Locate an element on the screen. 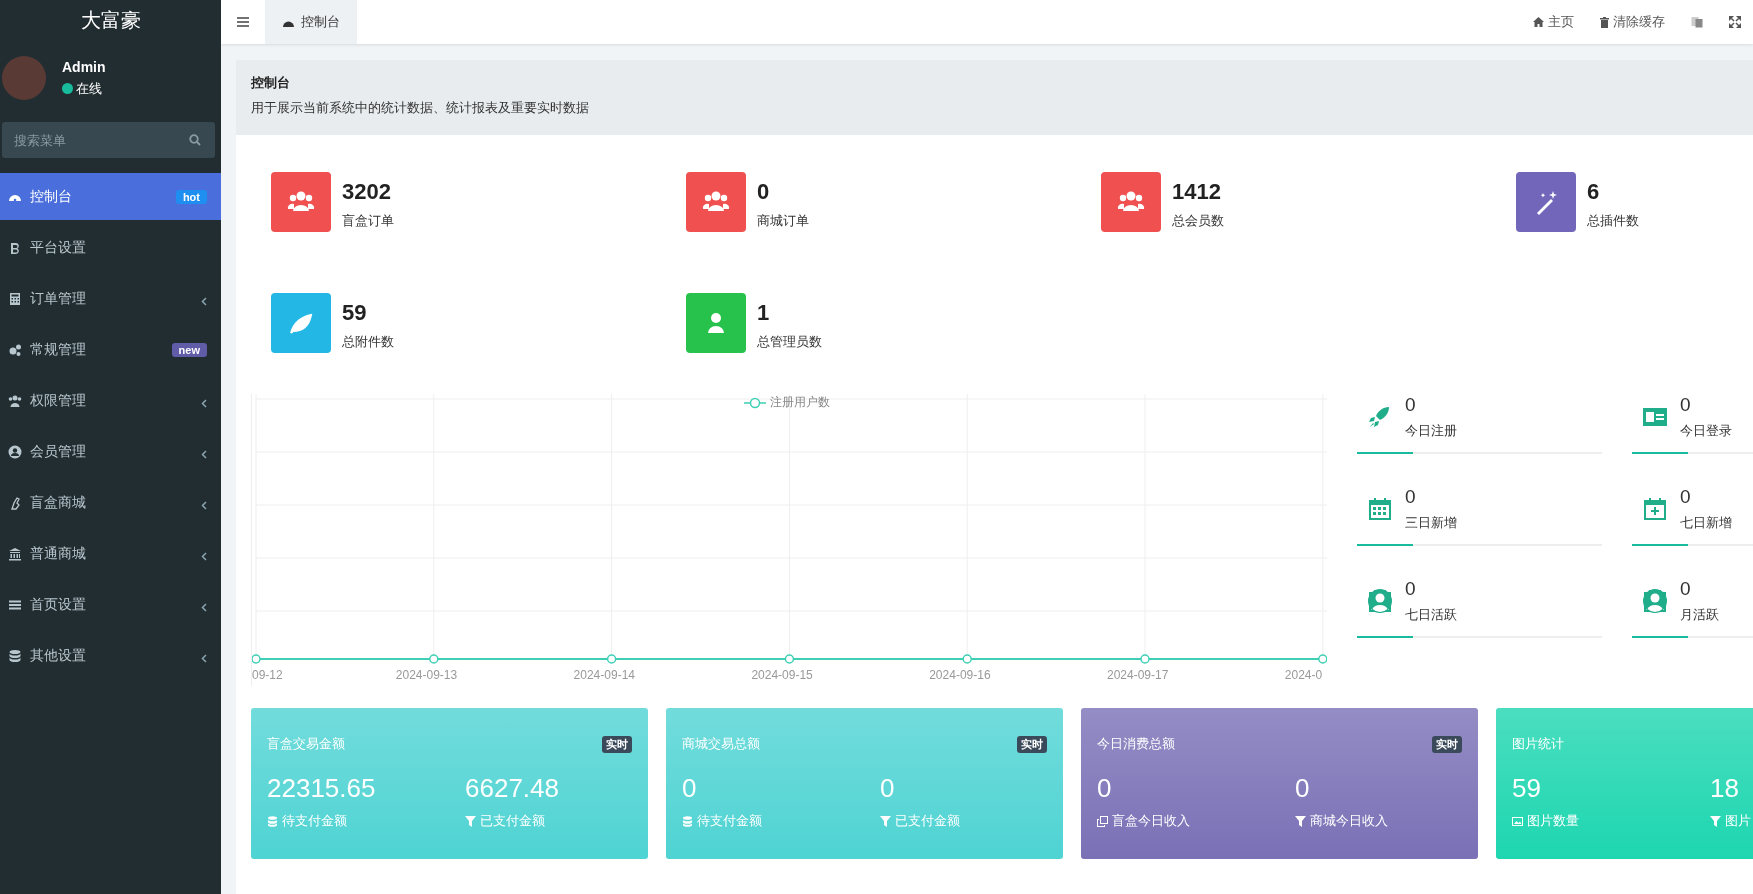  stat-label: 总附件数 is located at coordinates (368, 342).